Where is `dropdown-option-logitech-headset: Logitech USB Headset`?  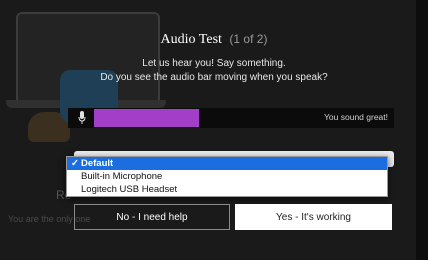
dropdown-option-logitech-headset: Logitech USB Headset is located at coordinates (227, 189).